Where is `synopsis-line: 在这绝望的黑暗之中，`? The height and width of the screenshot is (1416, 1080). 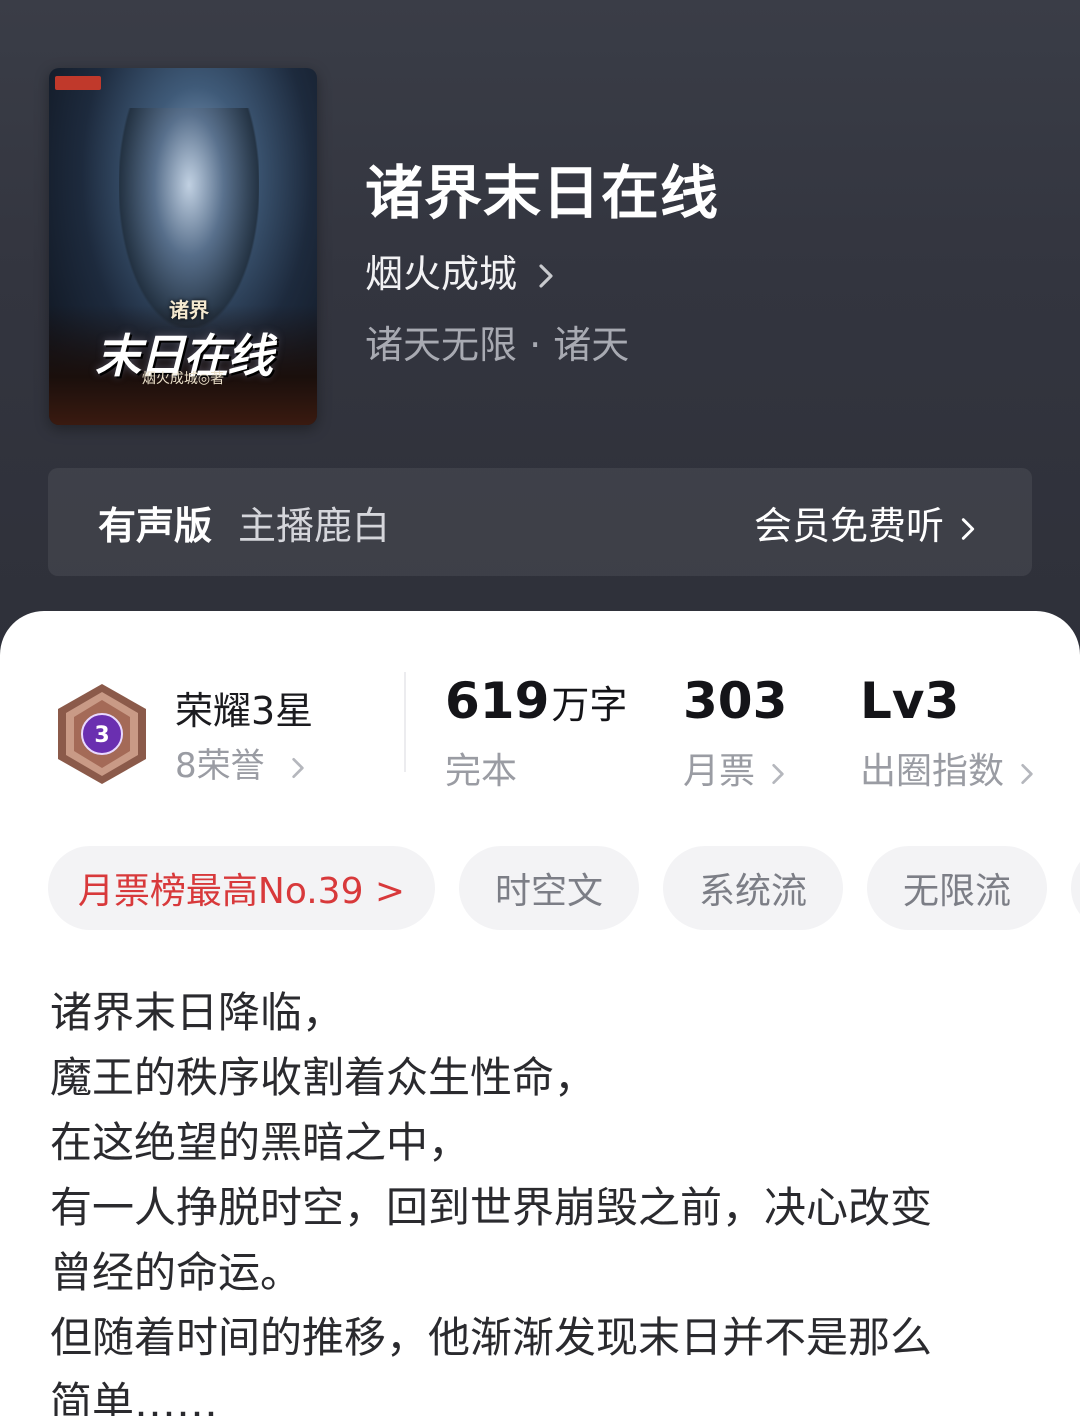 synopsis-line: 在这绝望的黑暗之中， is located at coordinates (260, 1142).